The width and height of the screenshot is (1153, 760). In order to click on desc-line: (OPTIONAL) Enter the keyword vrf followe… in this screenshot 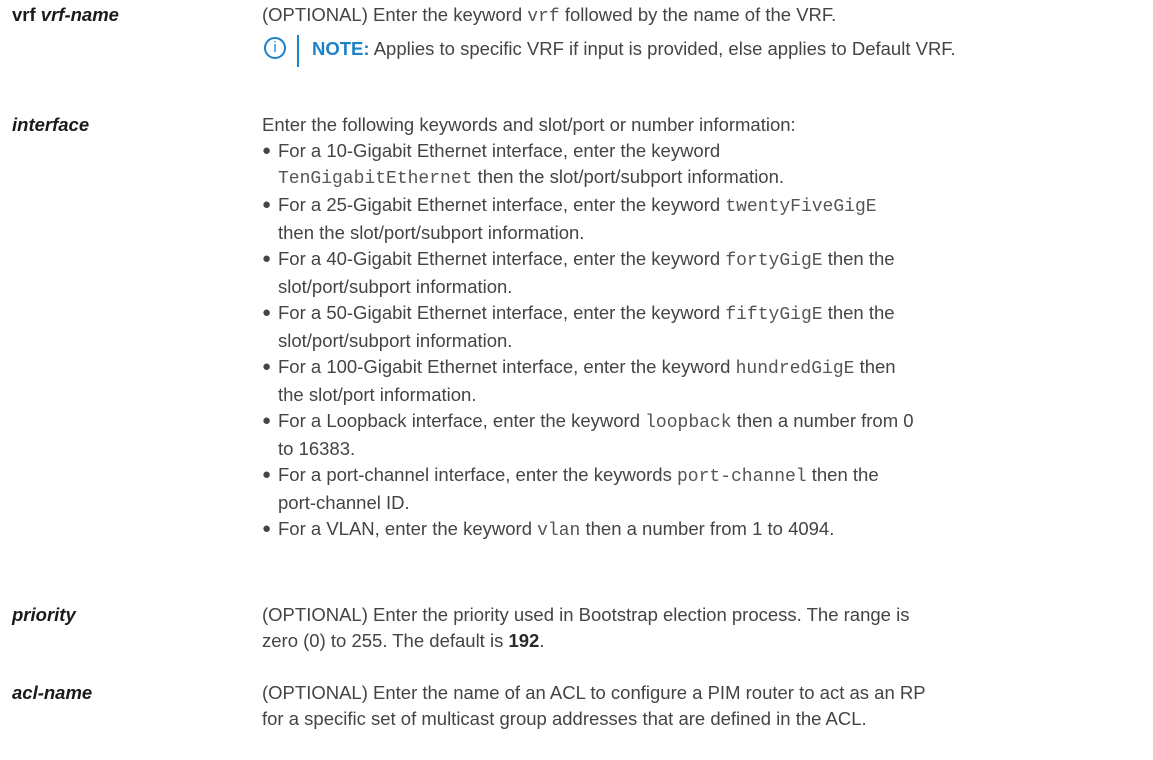, I will do `click(704, 16)`.